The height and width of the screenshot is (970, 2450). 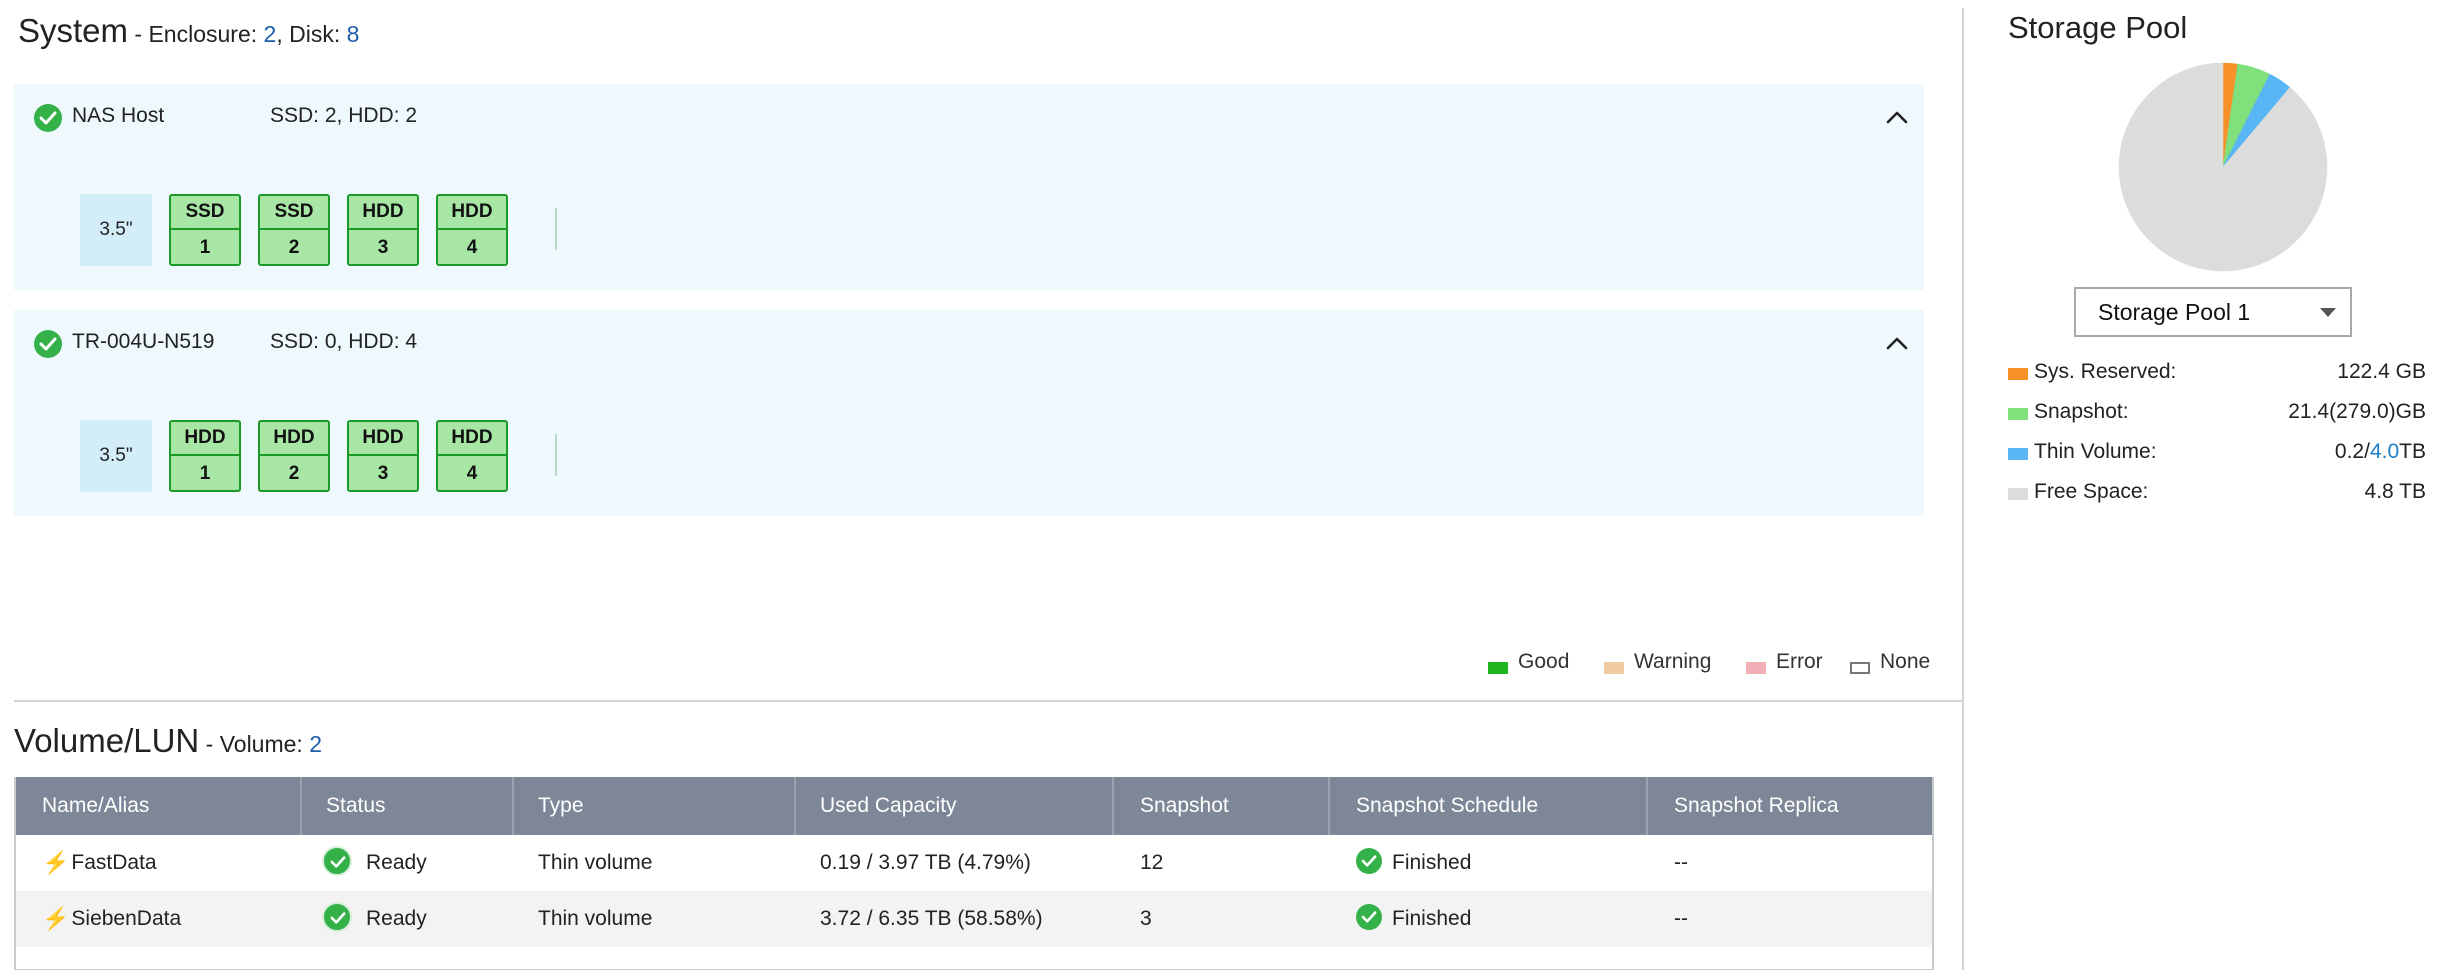 What do you see at coordinates (107, 740) in the screenshot?
I see `volume-title: Volume/LUN` at bounding box center [107, 740].